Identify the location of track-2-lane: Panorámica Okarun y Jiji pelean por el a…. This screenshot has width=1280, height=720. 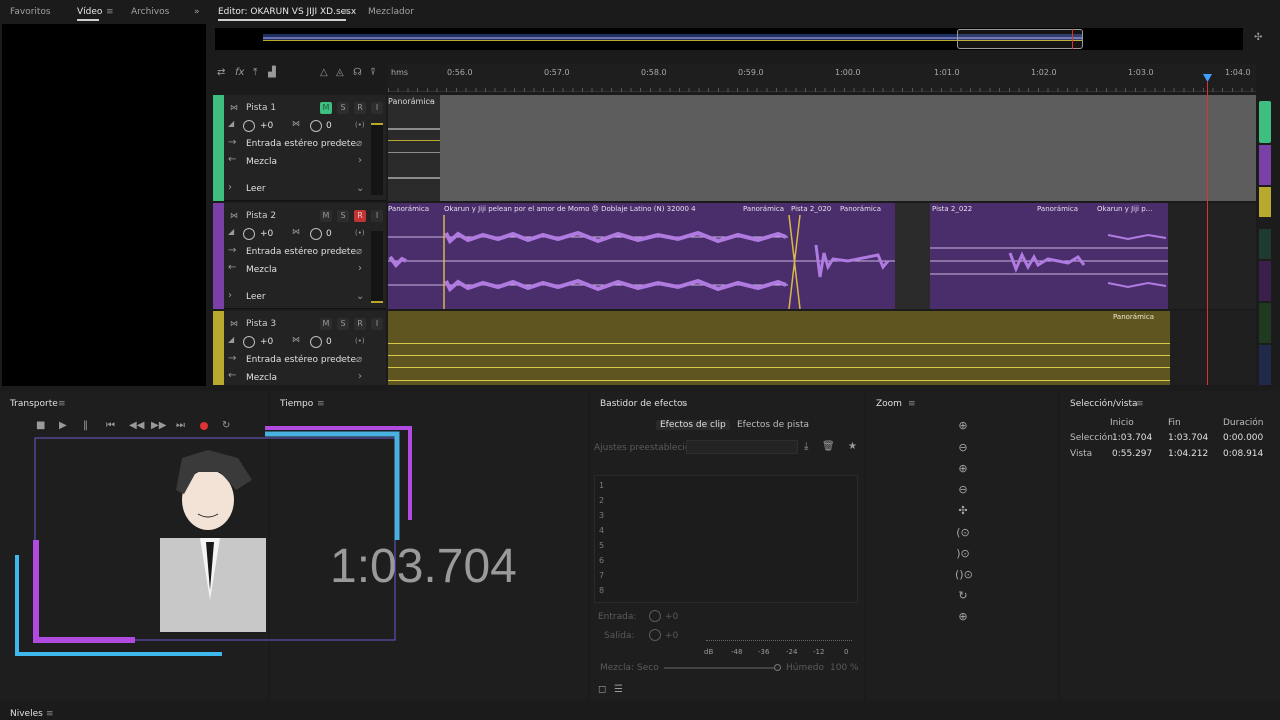
(822, 256).